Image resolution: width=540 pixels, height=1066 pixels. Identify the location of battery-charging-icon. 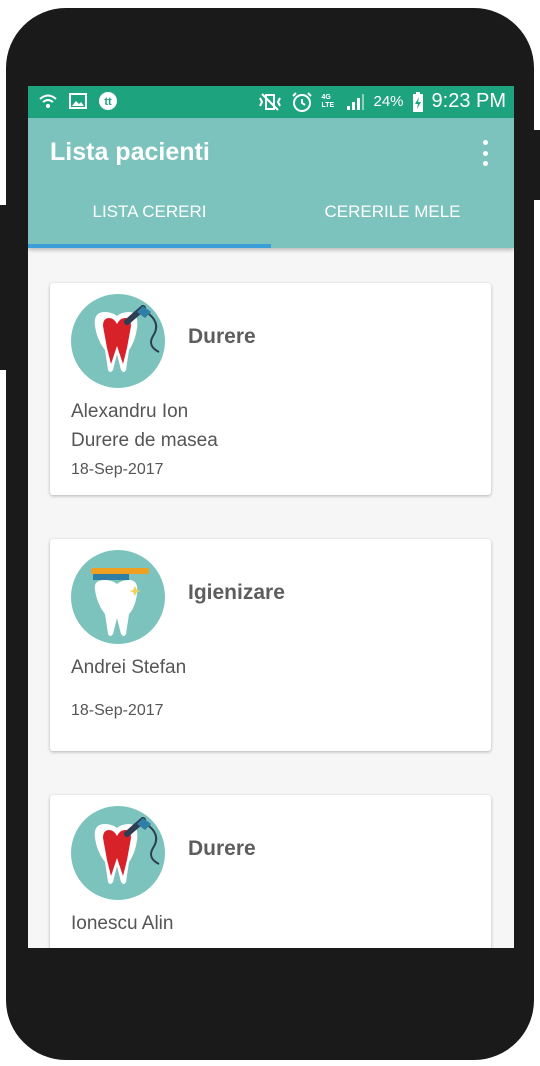
(417, 101).